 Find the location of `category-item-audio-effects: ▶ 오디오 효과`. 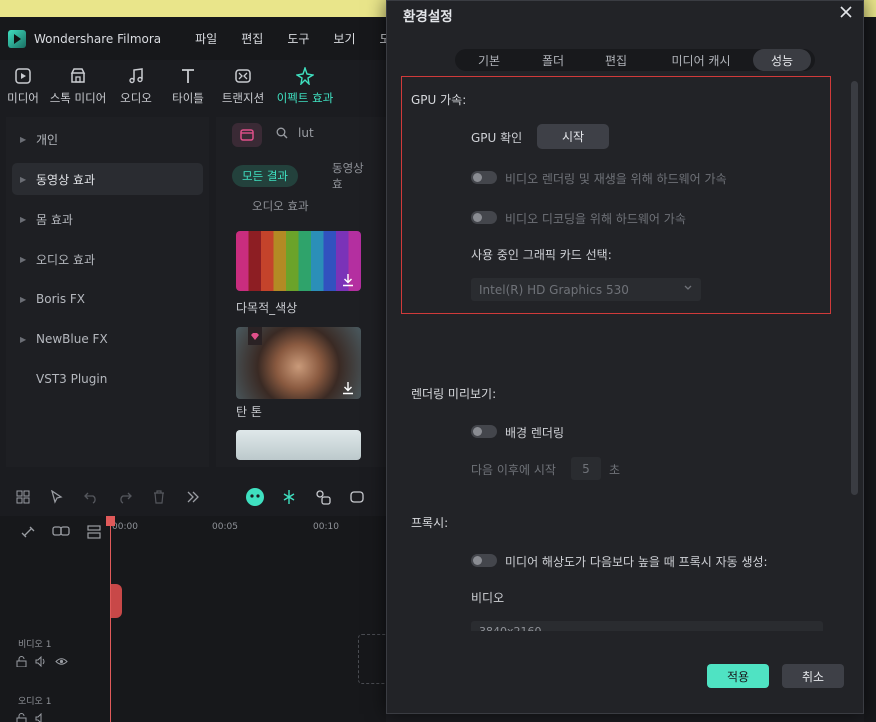

category-item-audio-effects: ▶ 오디오 효과 is located at coordinates (107, 259).